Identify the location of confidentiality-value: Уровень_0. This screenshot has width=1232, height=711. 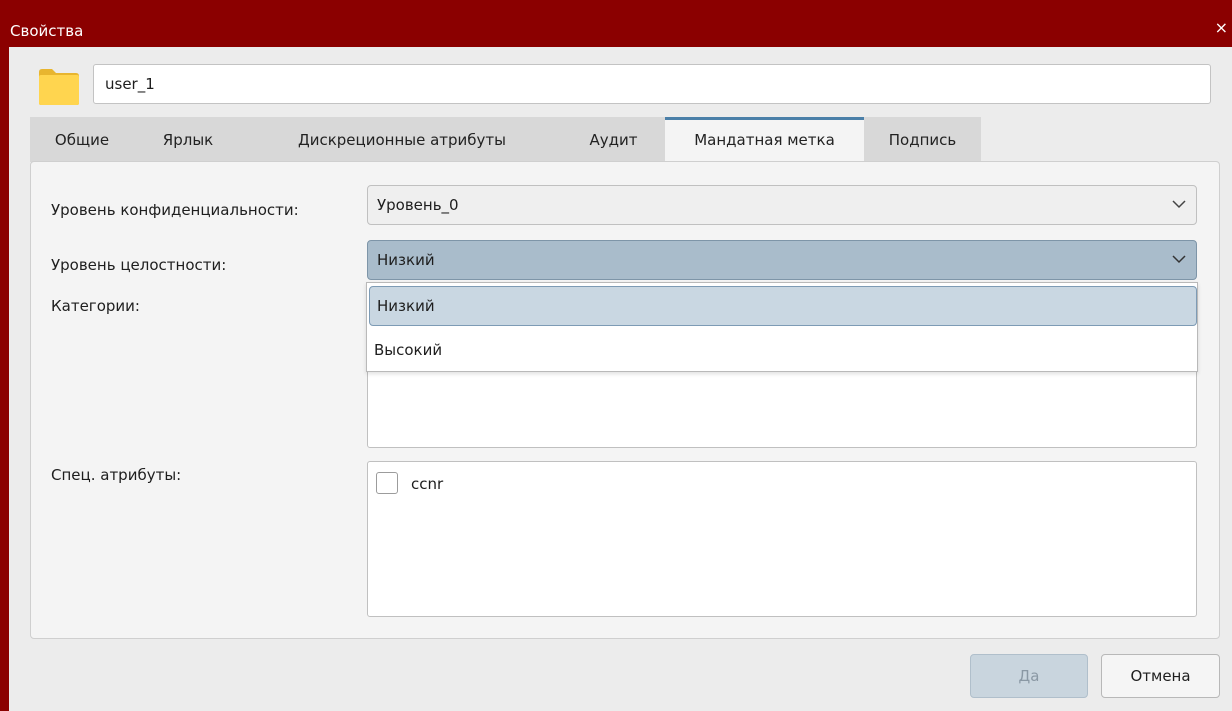
(418, 205).